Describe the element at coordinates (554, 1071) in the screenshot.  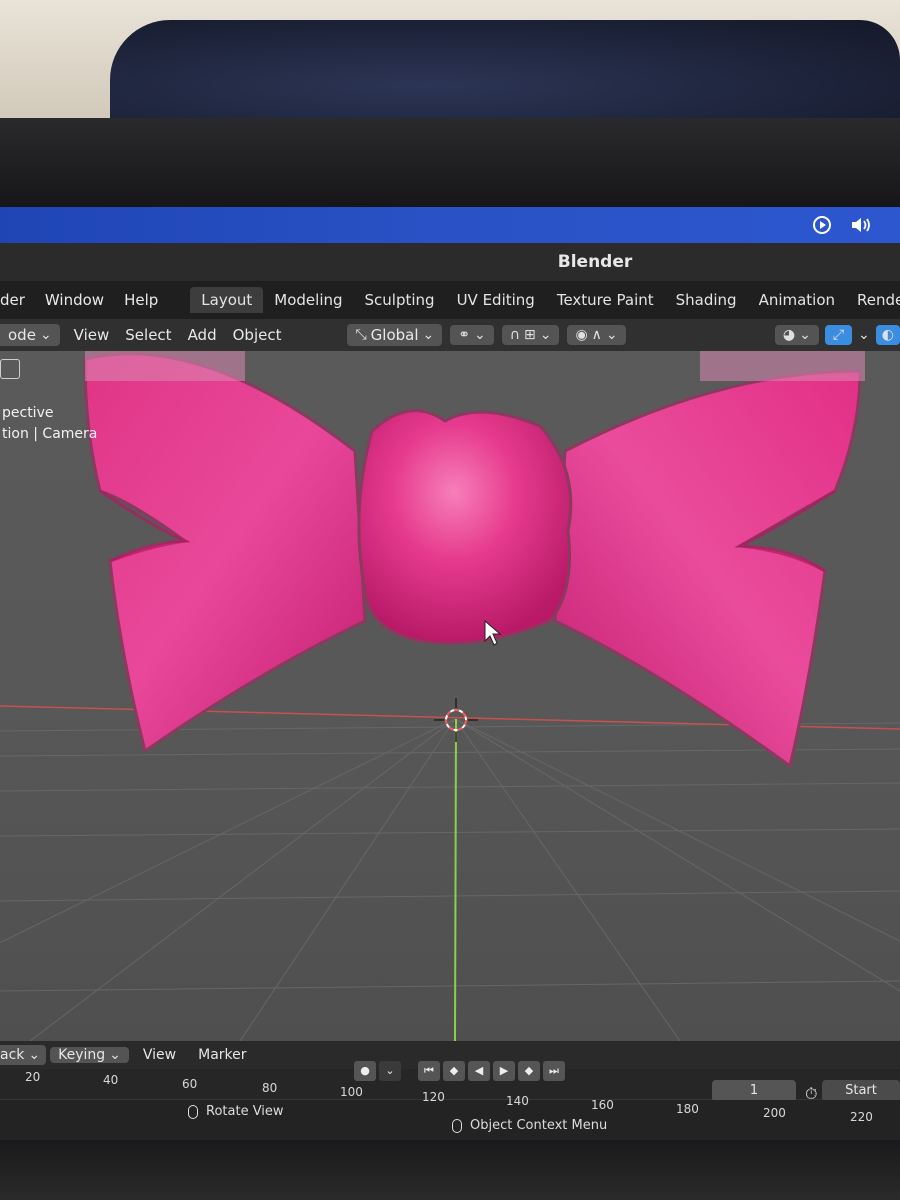
I see `jump-end-icon: ⏭` at that location.